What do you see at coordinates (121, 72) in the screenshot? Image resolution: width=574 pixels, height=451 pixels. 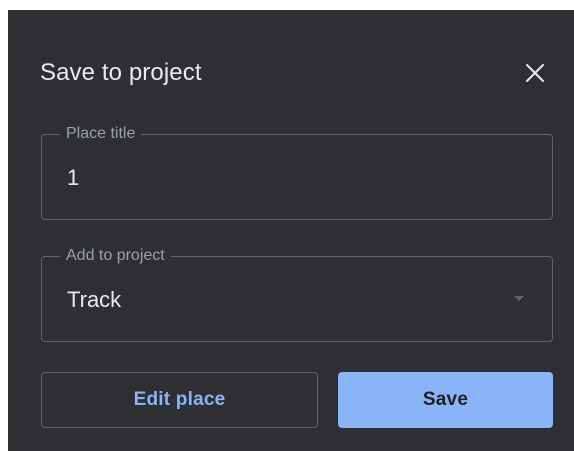 I see `dialog-title: Save to project` at bounding box center [121, 72].